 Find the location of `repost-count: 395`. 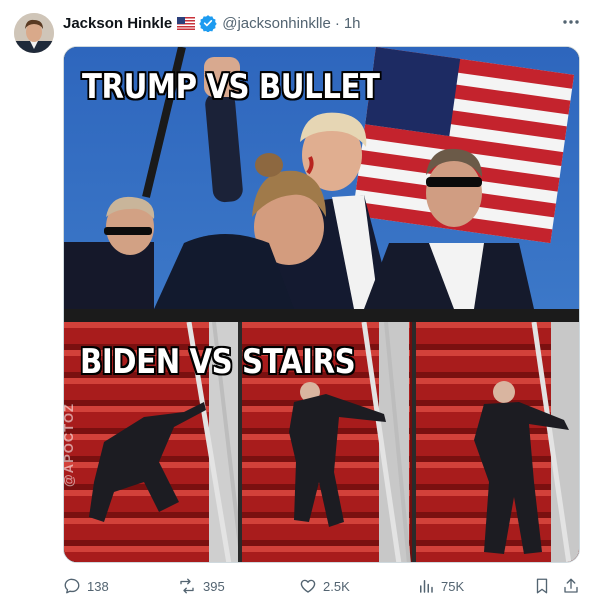

repost-count: 395 is located at coordinates (214, 586).